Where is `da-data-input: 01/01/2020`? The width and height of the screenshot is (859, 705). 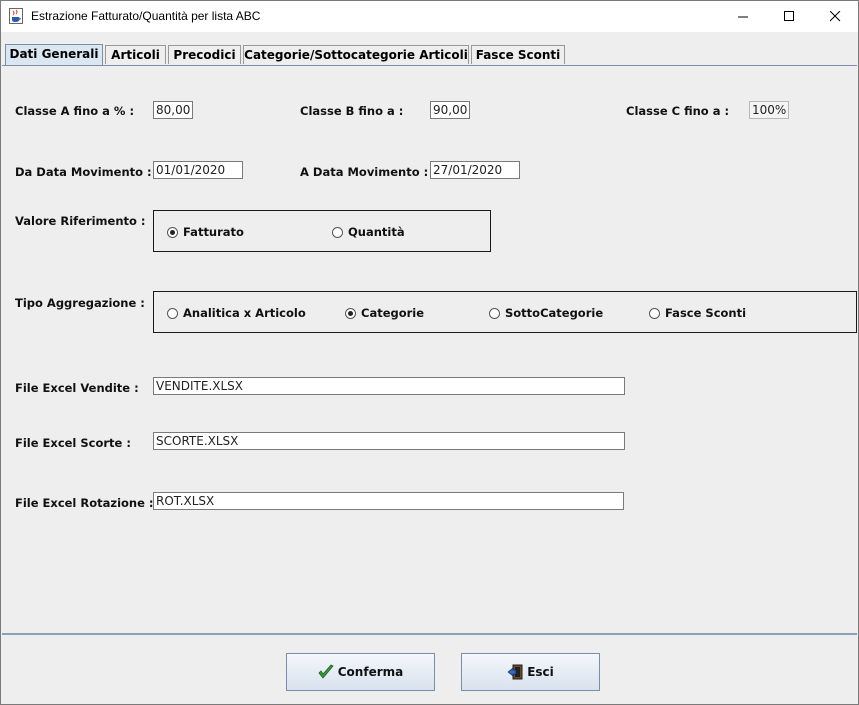
da-data-input: 01/01/2020 is located at coordinates (198, 170).